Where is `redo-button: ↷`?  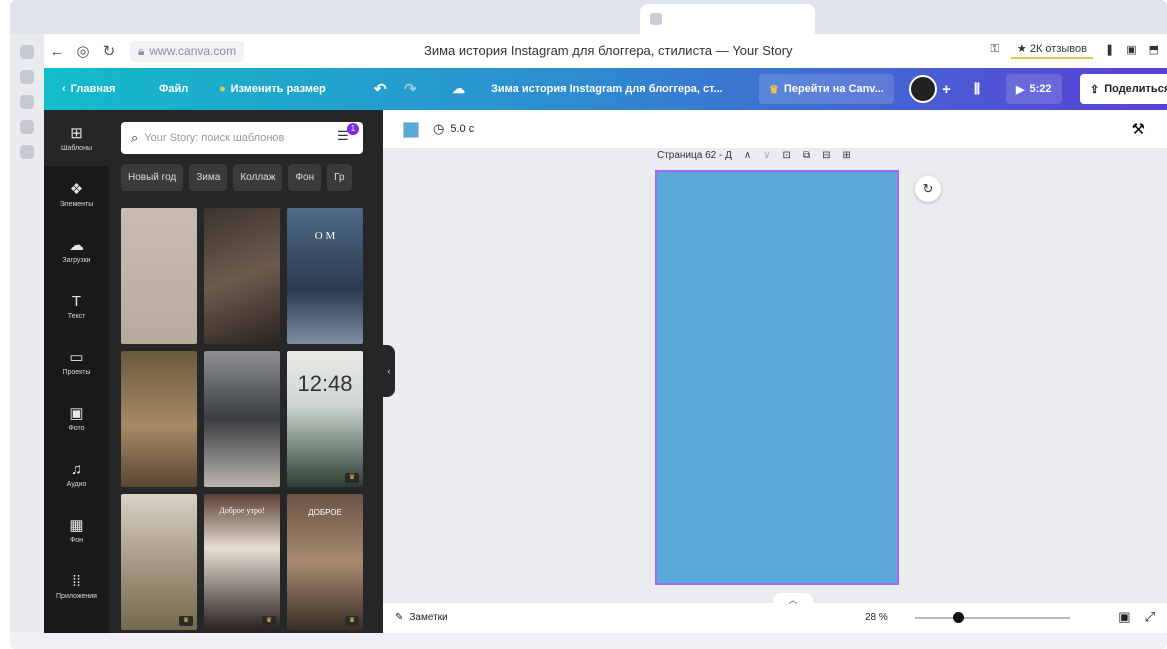 redo-button: ↷ is located at coordinates (410, 89).